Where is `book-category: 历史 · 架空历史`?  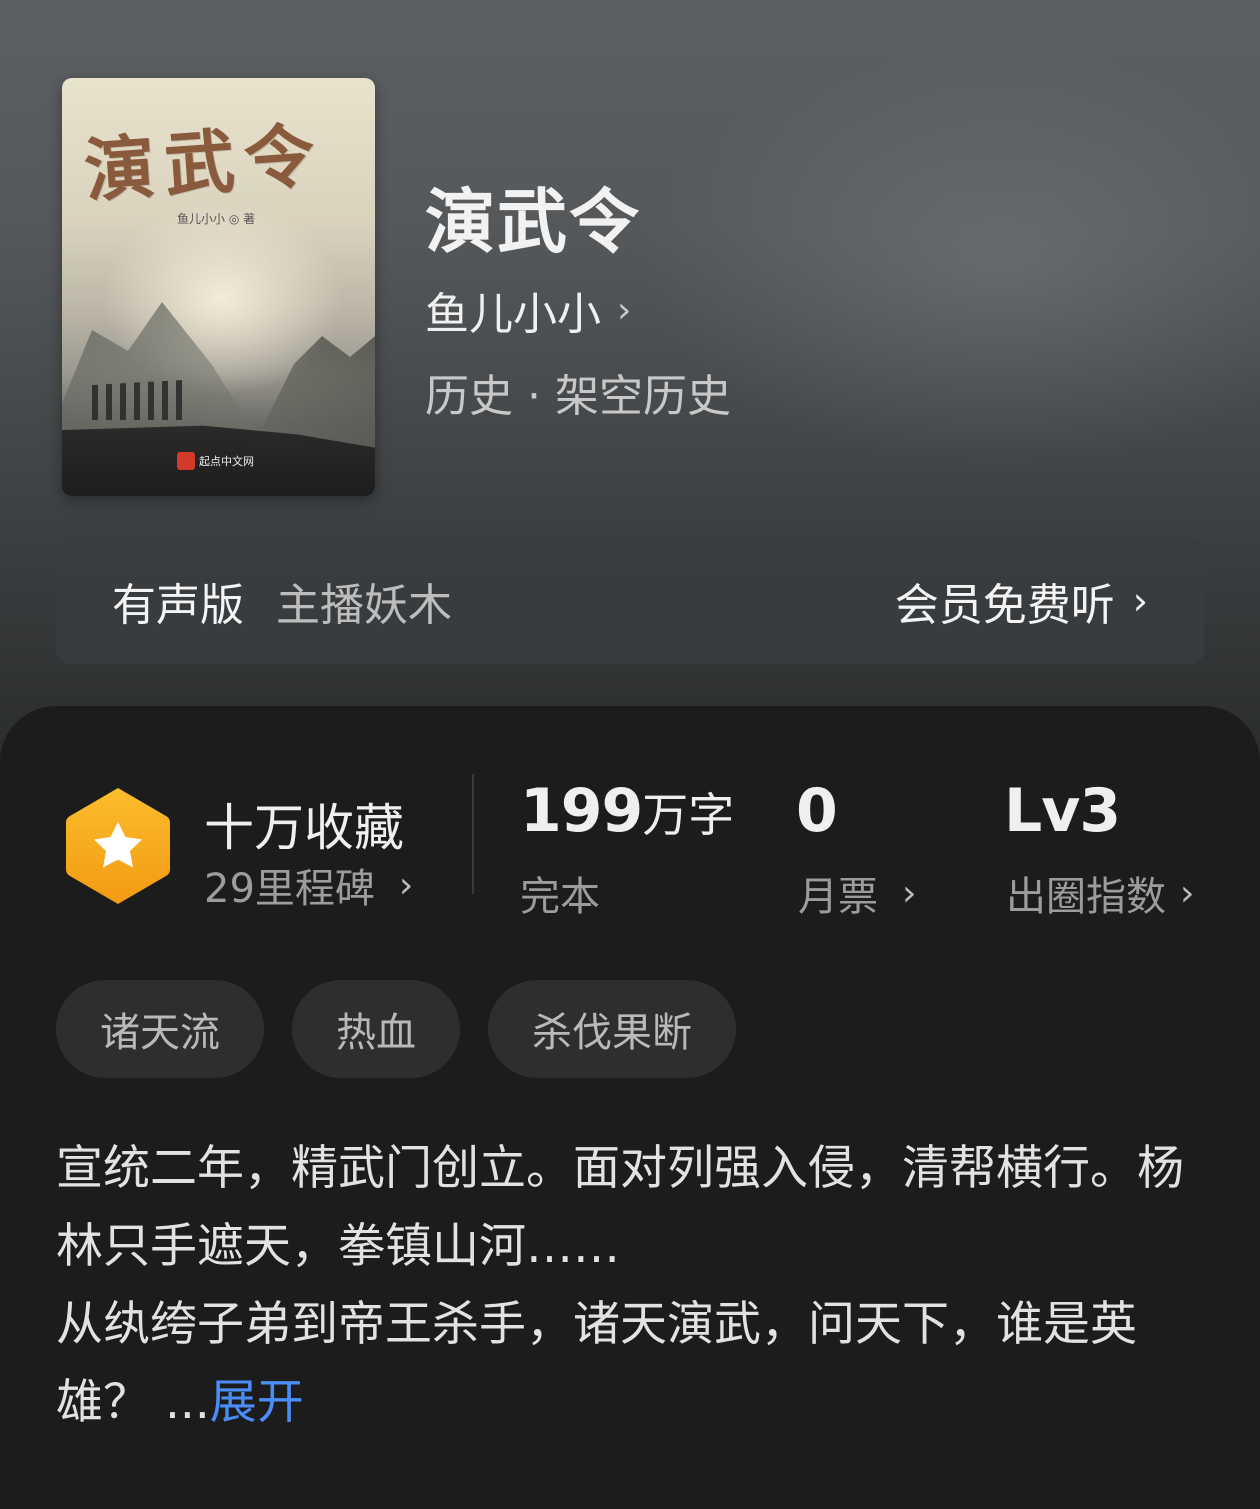
book-category: 历史 · 架空历史 is located at coordinates (578, 392).